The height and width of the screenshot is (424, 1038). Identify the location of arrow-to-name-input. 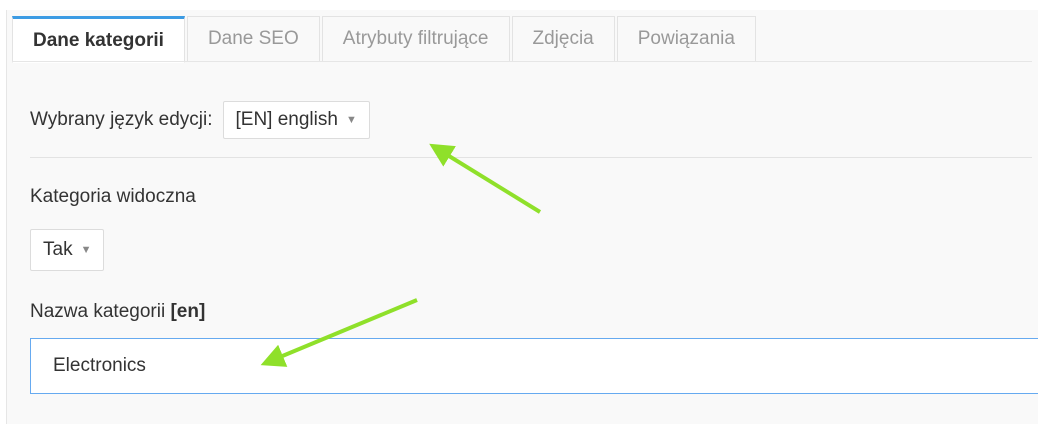
(339, 332).